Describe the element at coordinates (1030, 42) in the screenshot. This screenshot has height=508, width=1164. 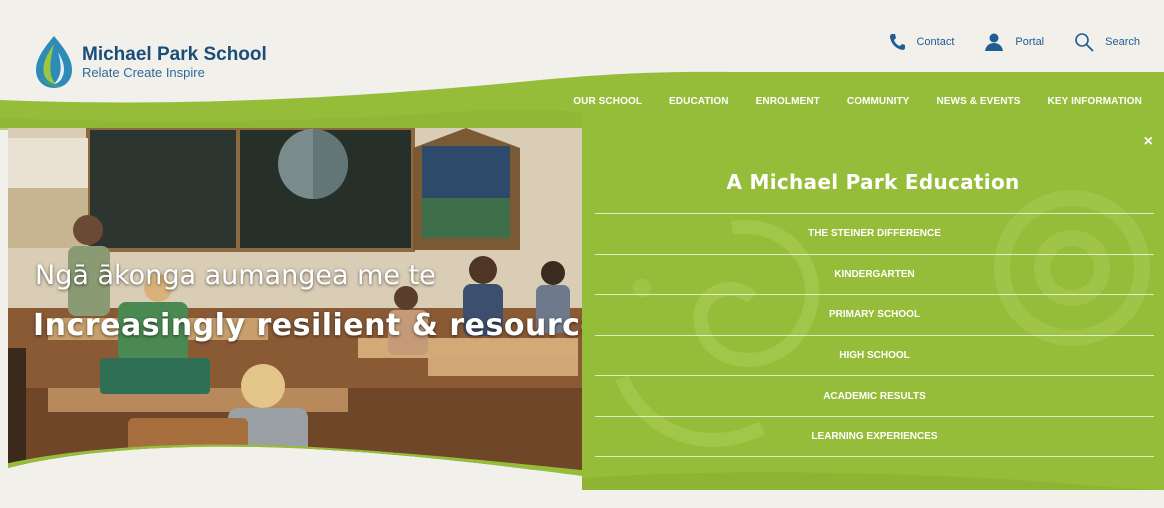
I see `portal-label: Portal` at that location.